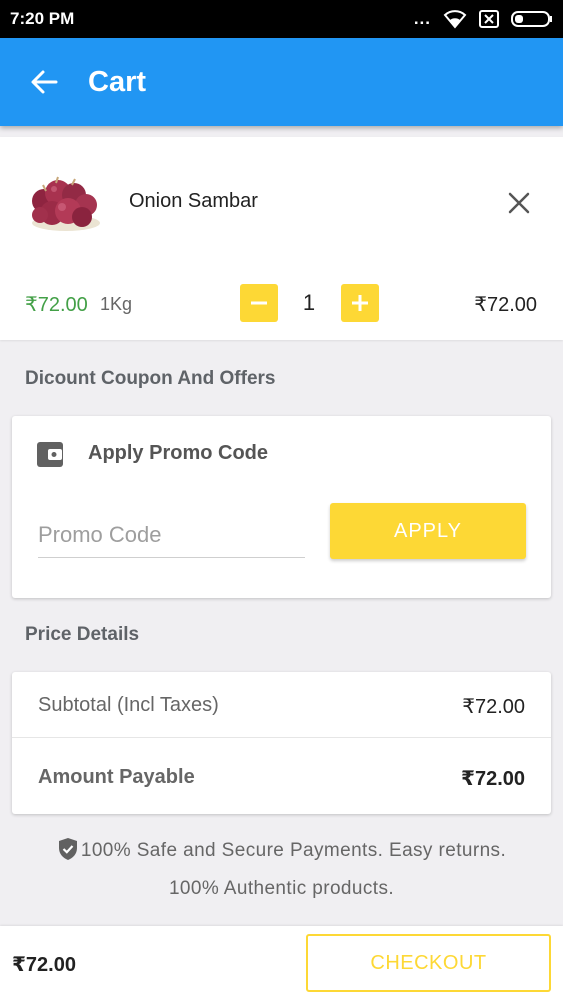 This screenshot has width=563, height=1000. What do you see at coordinates (193, 201) in the screenshot?
I see `product-name: Onion Sambar` at bounding box center [193, 201].